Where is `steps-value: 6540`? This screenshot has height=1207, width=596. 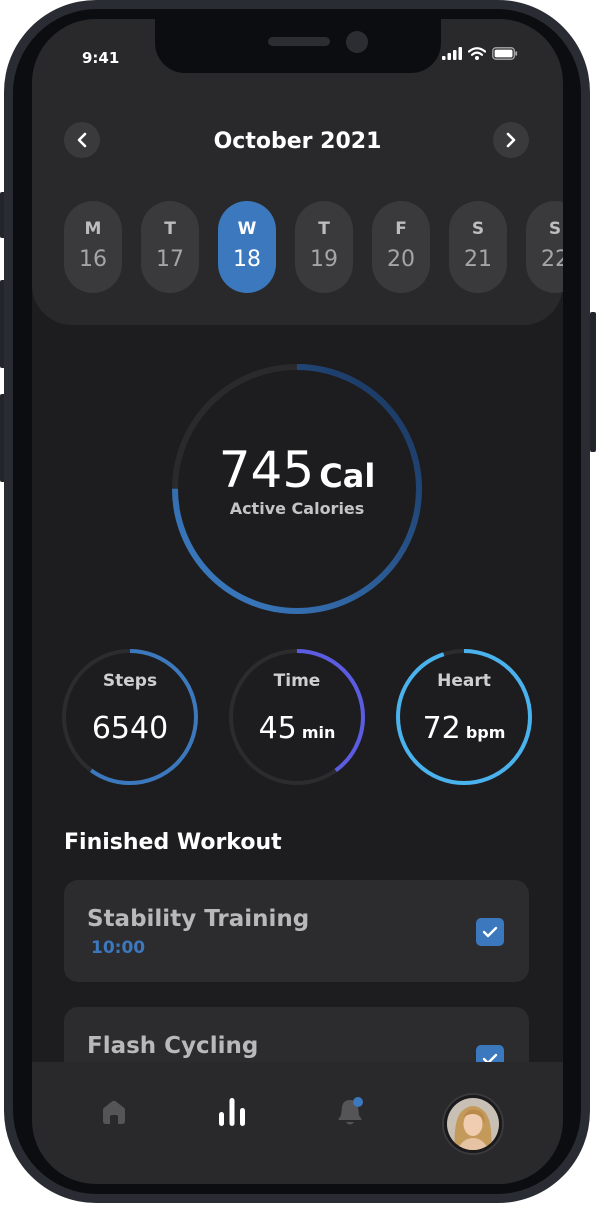
steps-value: 6540 is located at coordinates (130, 728).